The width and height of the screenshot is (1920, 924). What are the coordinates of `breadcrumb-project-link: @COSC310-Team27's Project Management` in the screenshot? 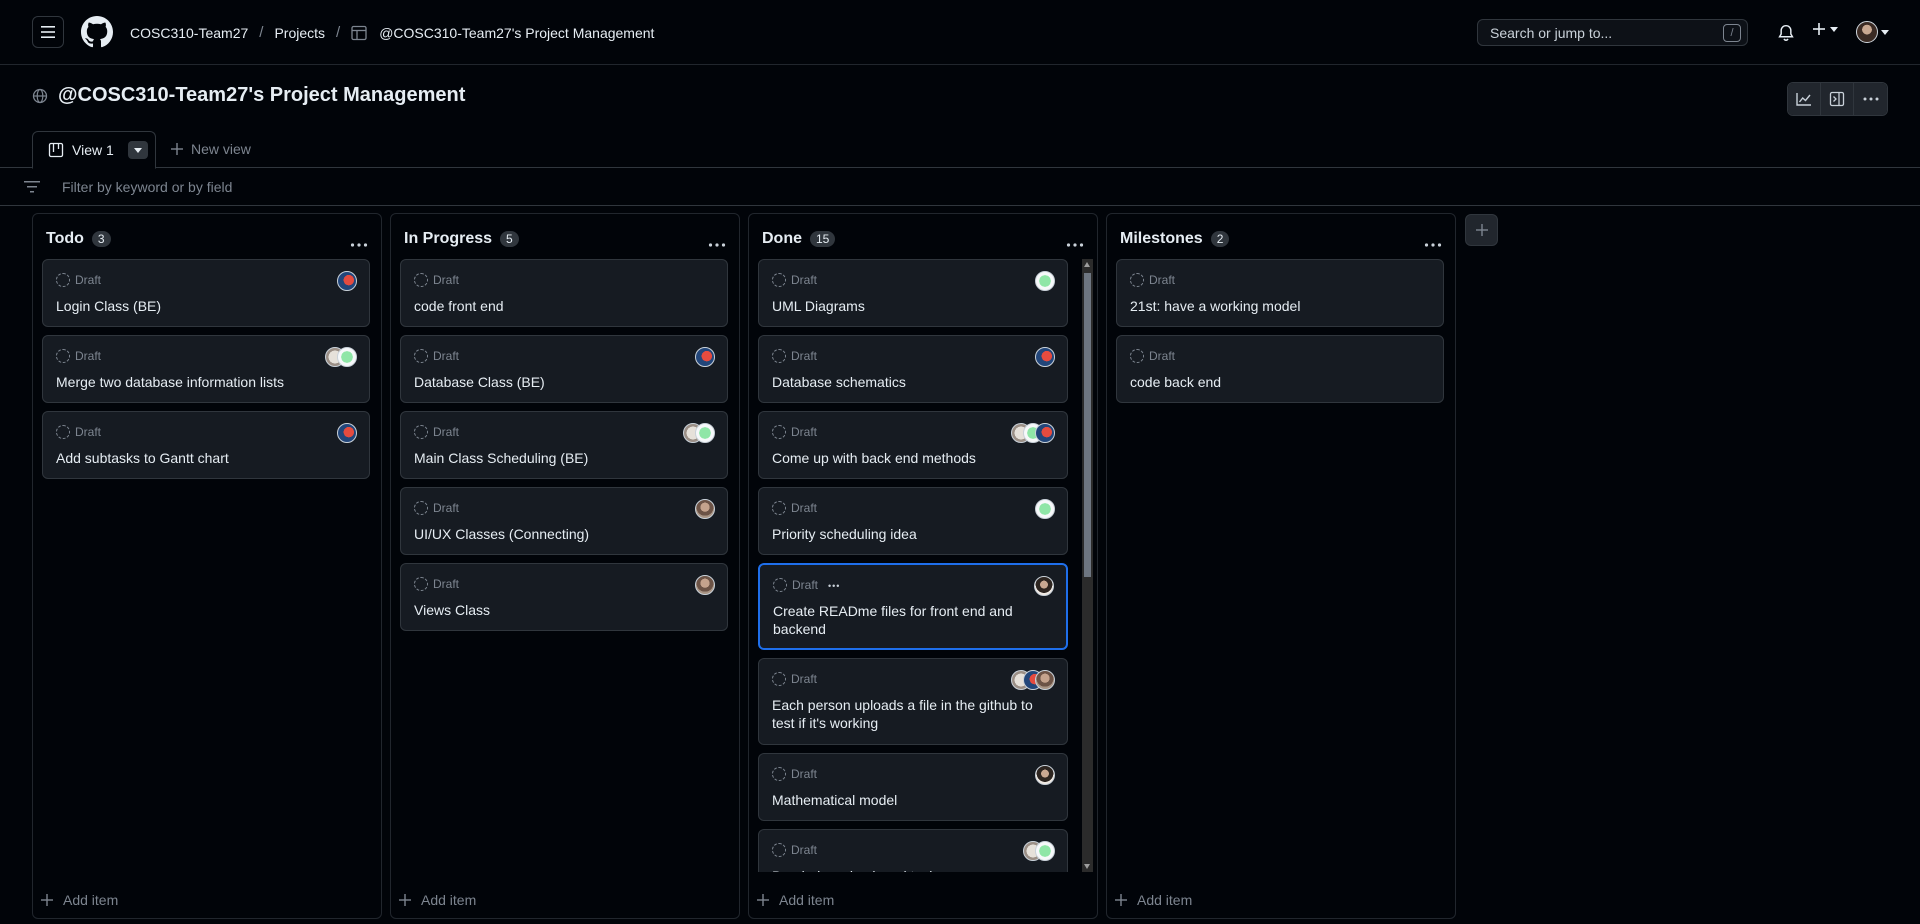 It's located at (516, 33).